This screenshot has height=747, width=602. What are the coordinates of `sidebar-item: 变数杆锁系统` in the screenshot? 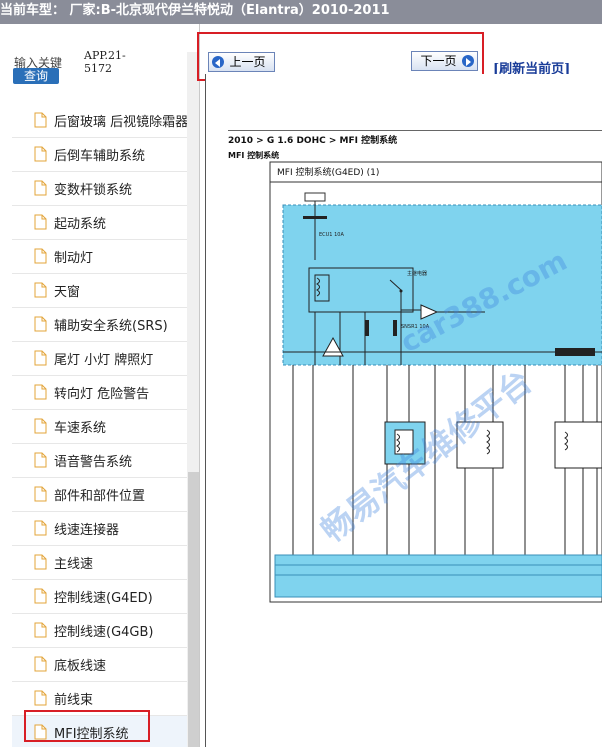 It's located at (100, 189).